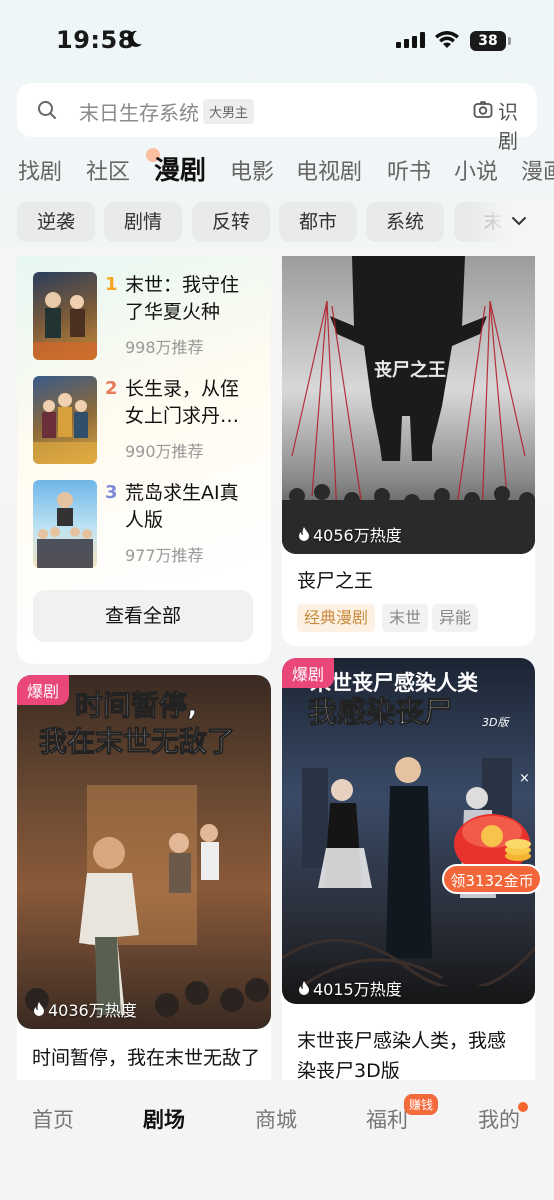  What do you see at coordinates (421, 1104) in the screenshot?
I see `earn-money-badge: 赚钱` at bounding box center [421, 1104].